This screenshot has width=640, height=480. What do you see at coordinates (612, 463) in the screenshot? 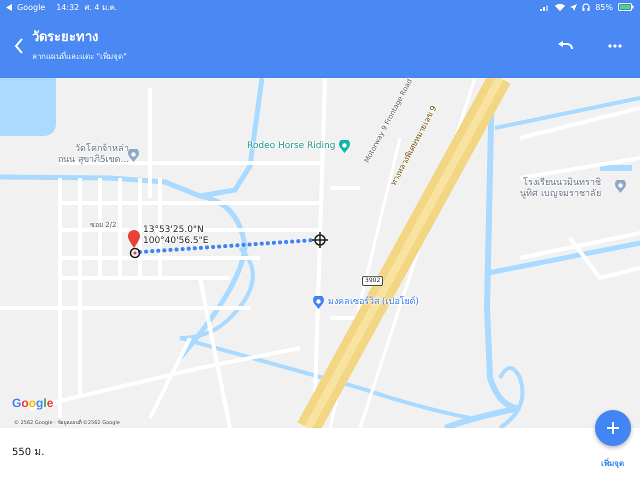
I see `add-point-link: เพิ่มจุด` at bounding box center [612, 463].